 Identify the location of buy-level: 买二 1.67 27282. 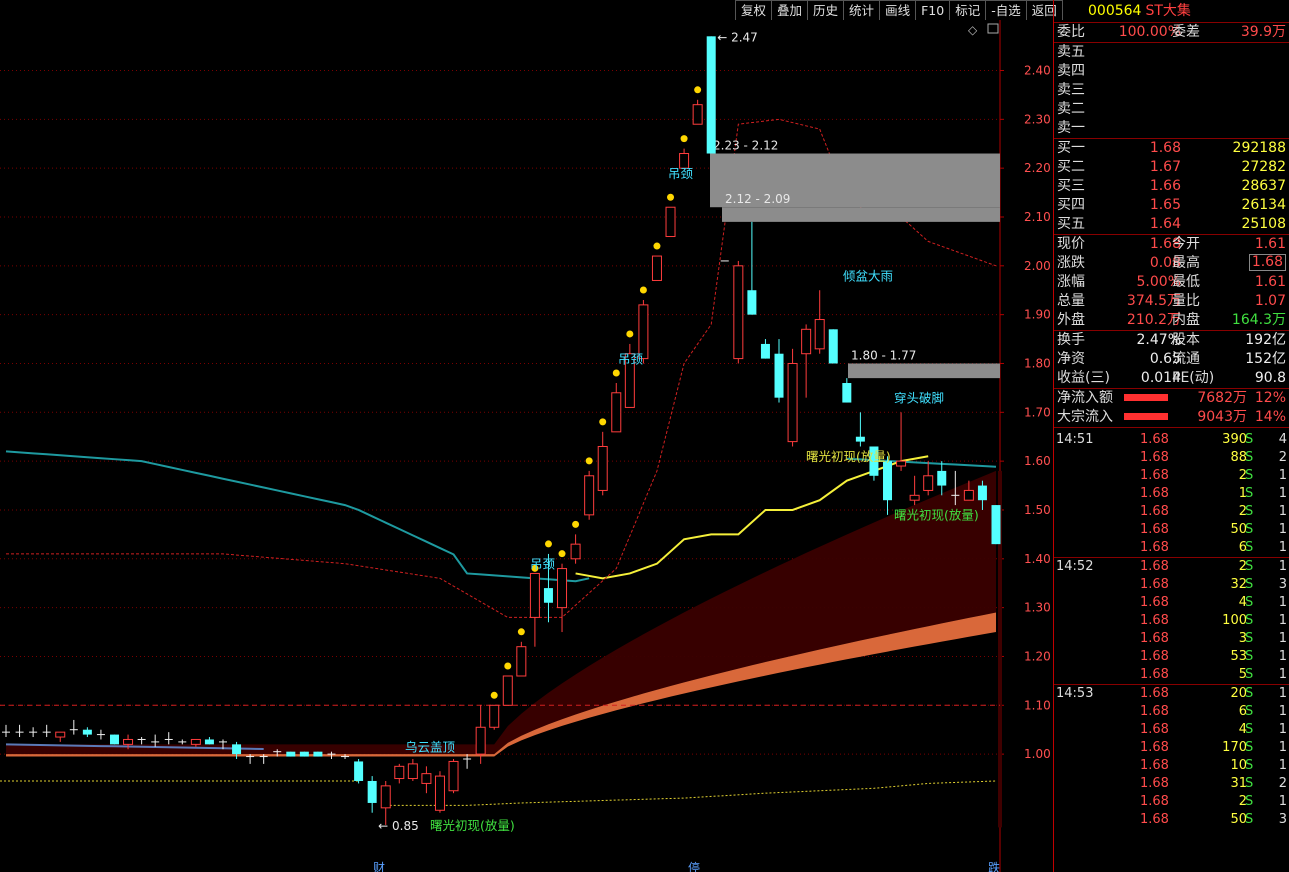
(1171, 167).